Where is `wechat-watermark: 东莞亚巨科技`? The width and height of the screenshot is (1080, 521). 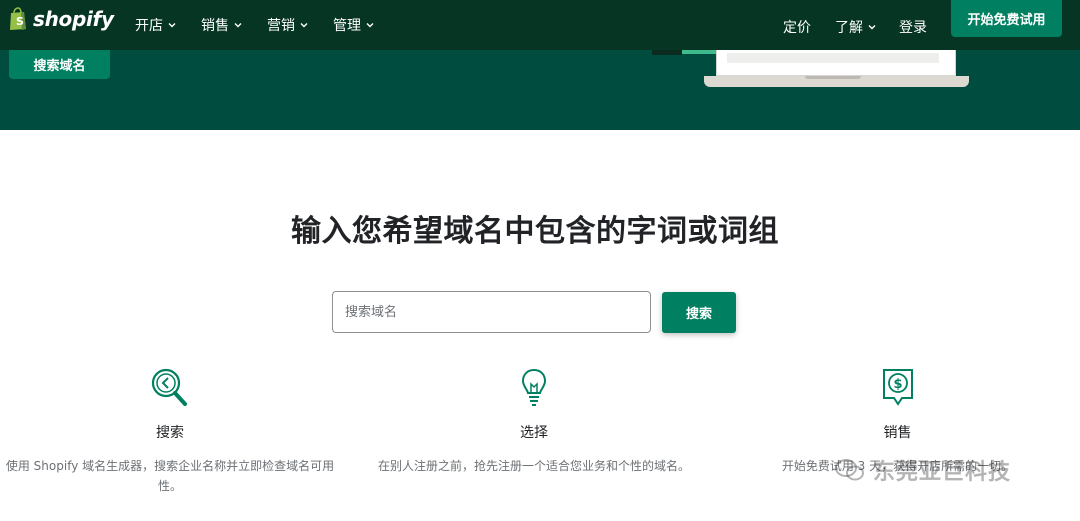 wechat-watermark: 东莞亚巨科技 is located at coordinates (923, 470).